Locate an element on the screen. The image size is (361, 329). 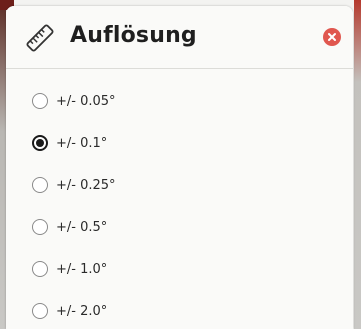
option-label: +/- 2.0° is located at coordinates (82, 311).